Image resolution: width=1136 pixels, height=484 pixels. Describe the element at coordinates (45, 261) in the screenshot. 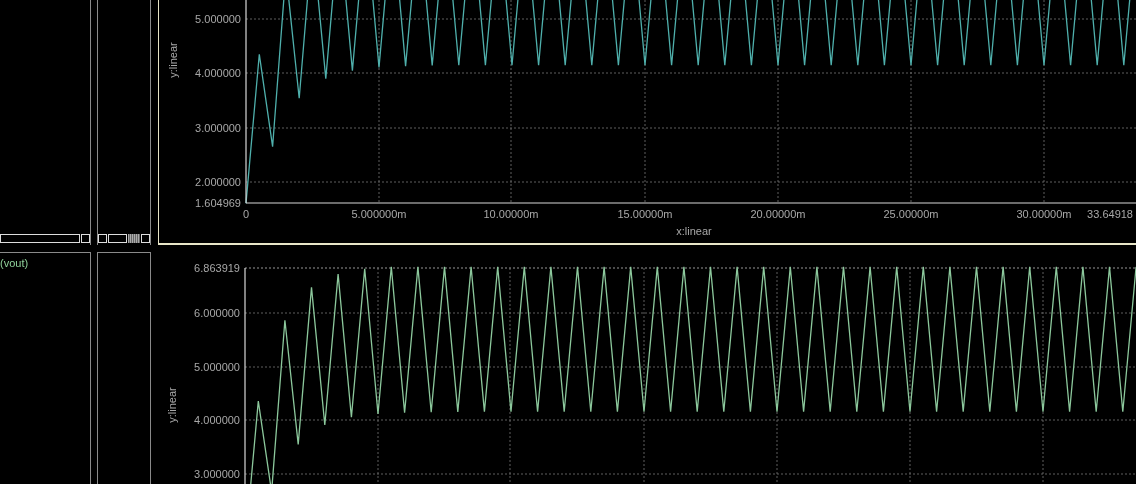

I see `signal-name: (vout)` at that location.